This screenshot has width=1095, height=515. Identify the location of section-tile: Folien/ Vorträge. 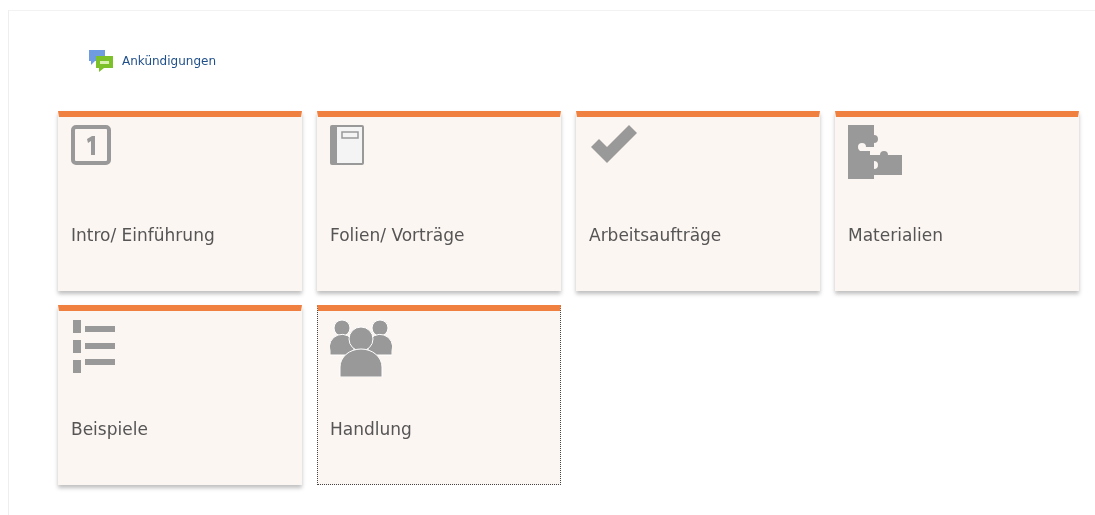
(439, 201).